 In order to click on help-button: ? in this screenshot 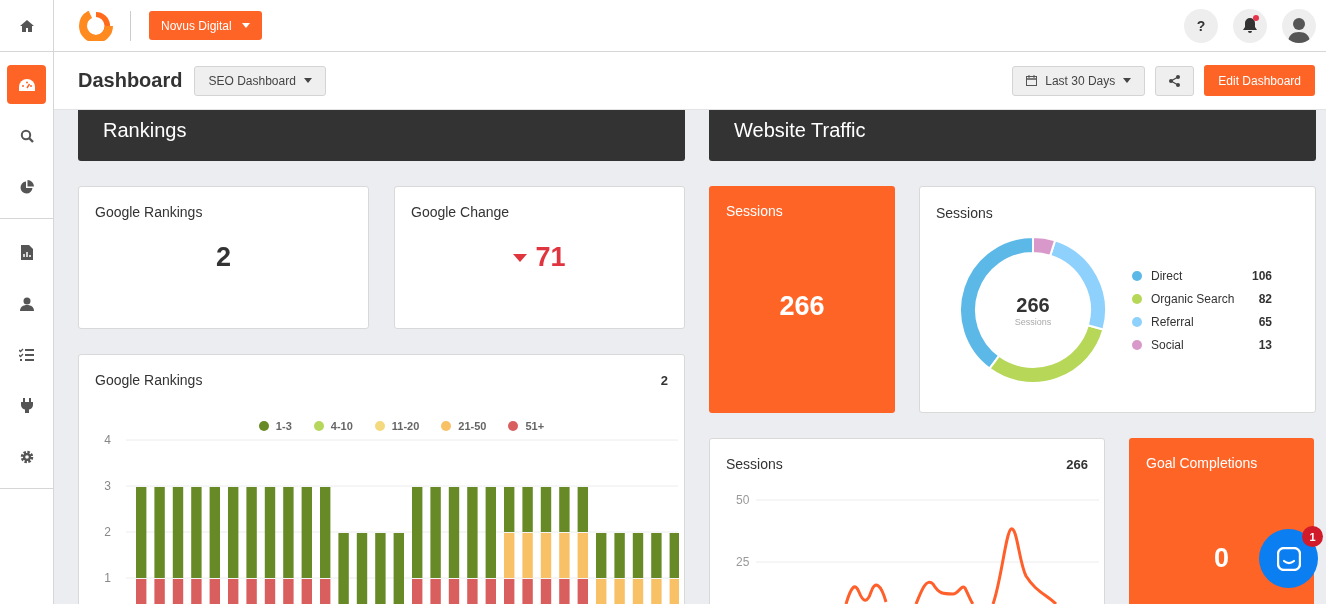, I will do `click(1201, 25)`.